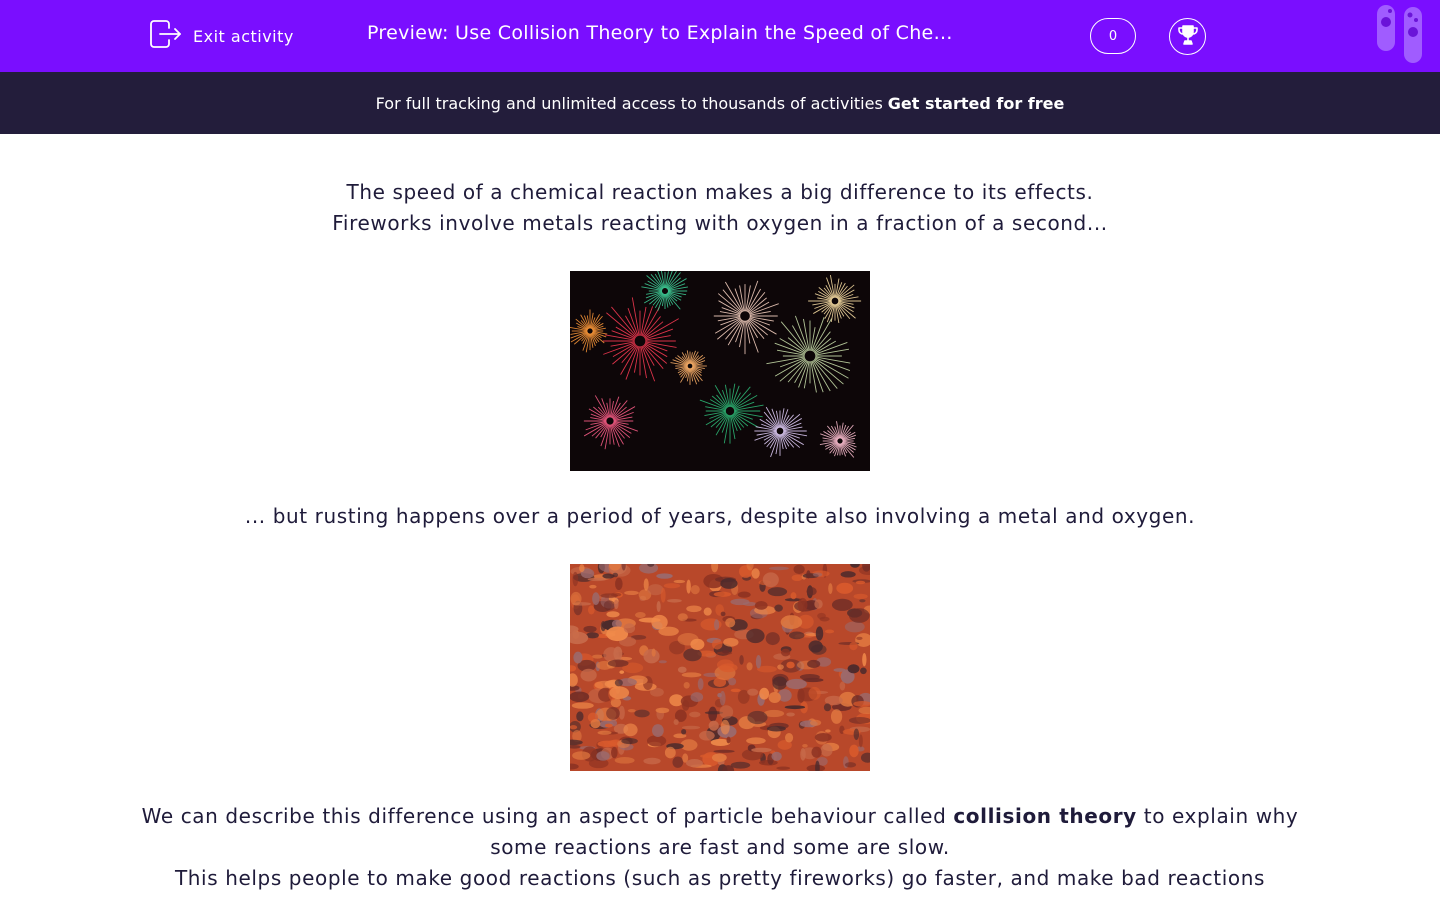 The width and height of the screenshot is (1440, 900). Describe the element at coordinates (1400, 35) in the screenshot. I see `test-tubes-icon` at that location.